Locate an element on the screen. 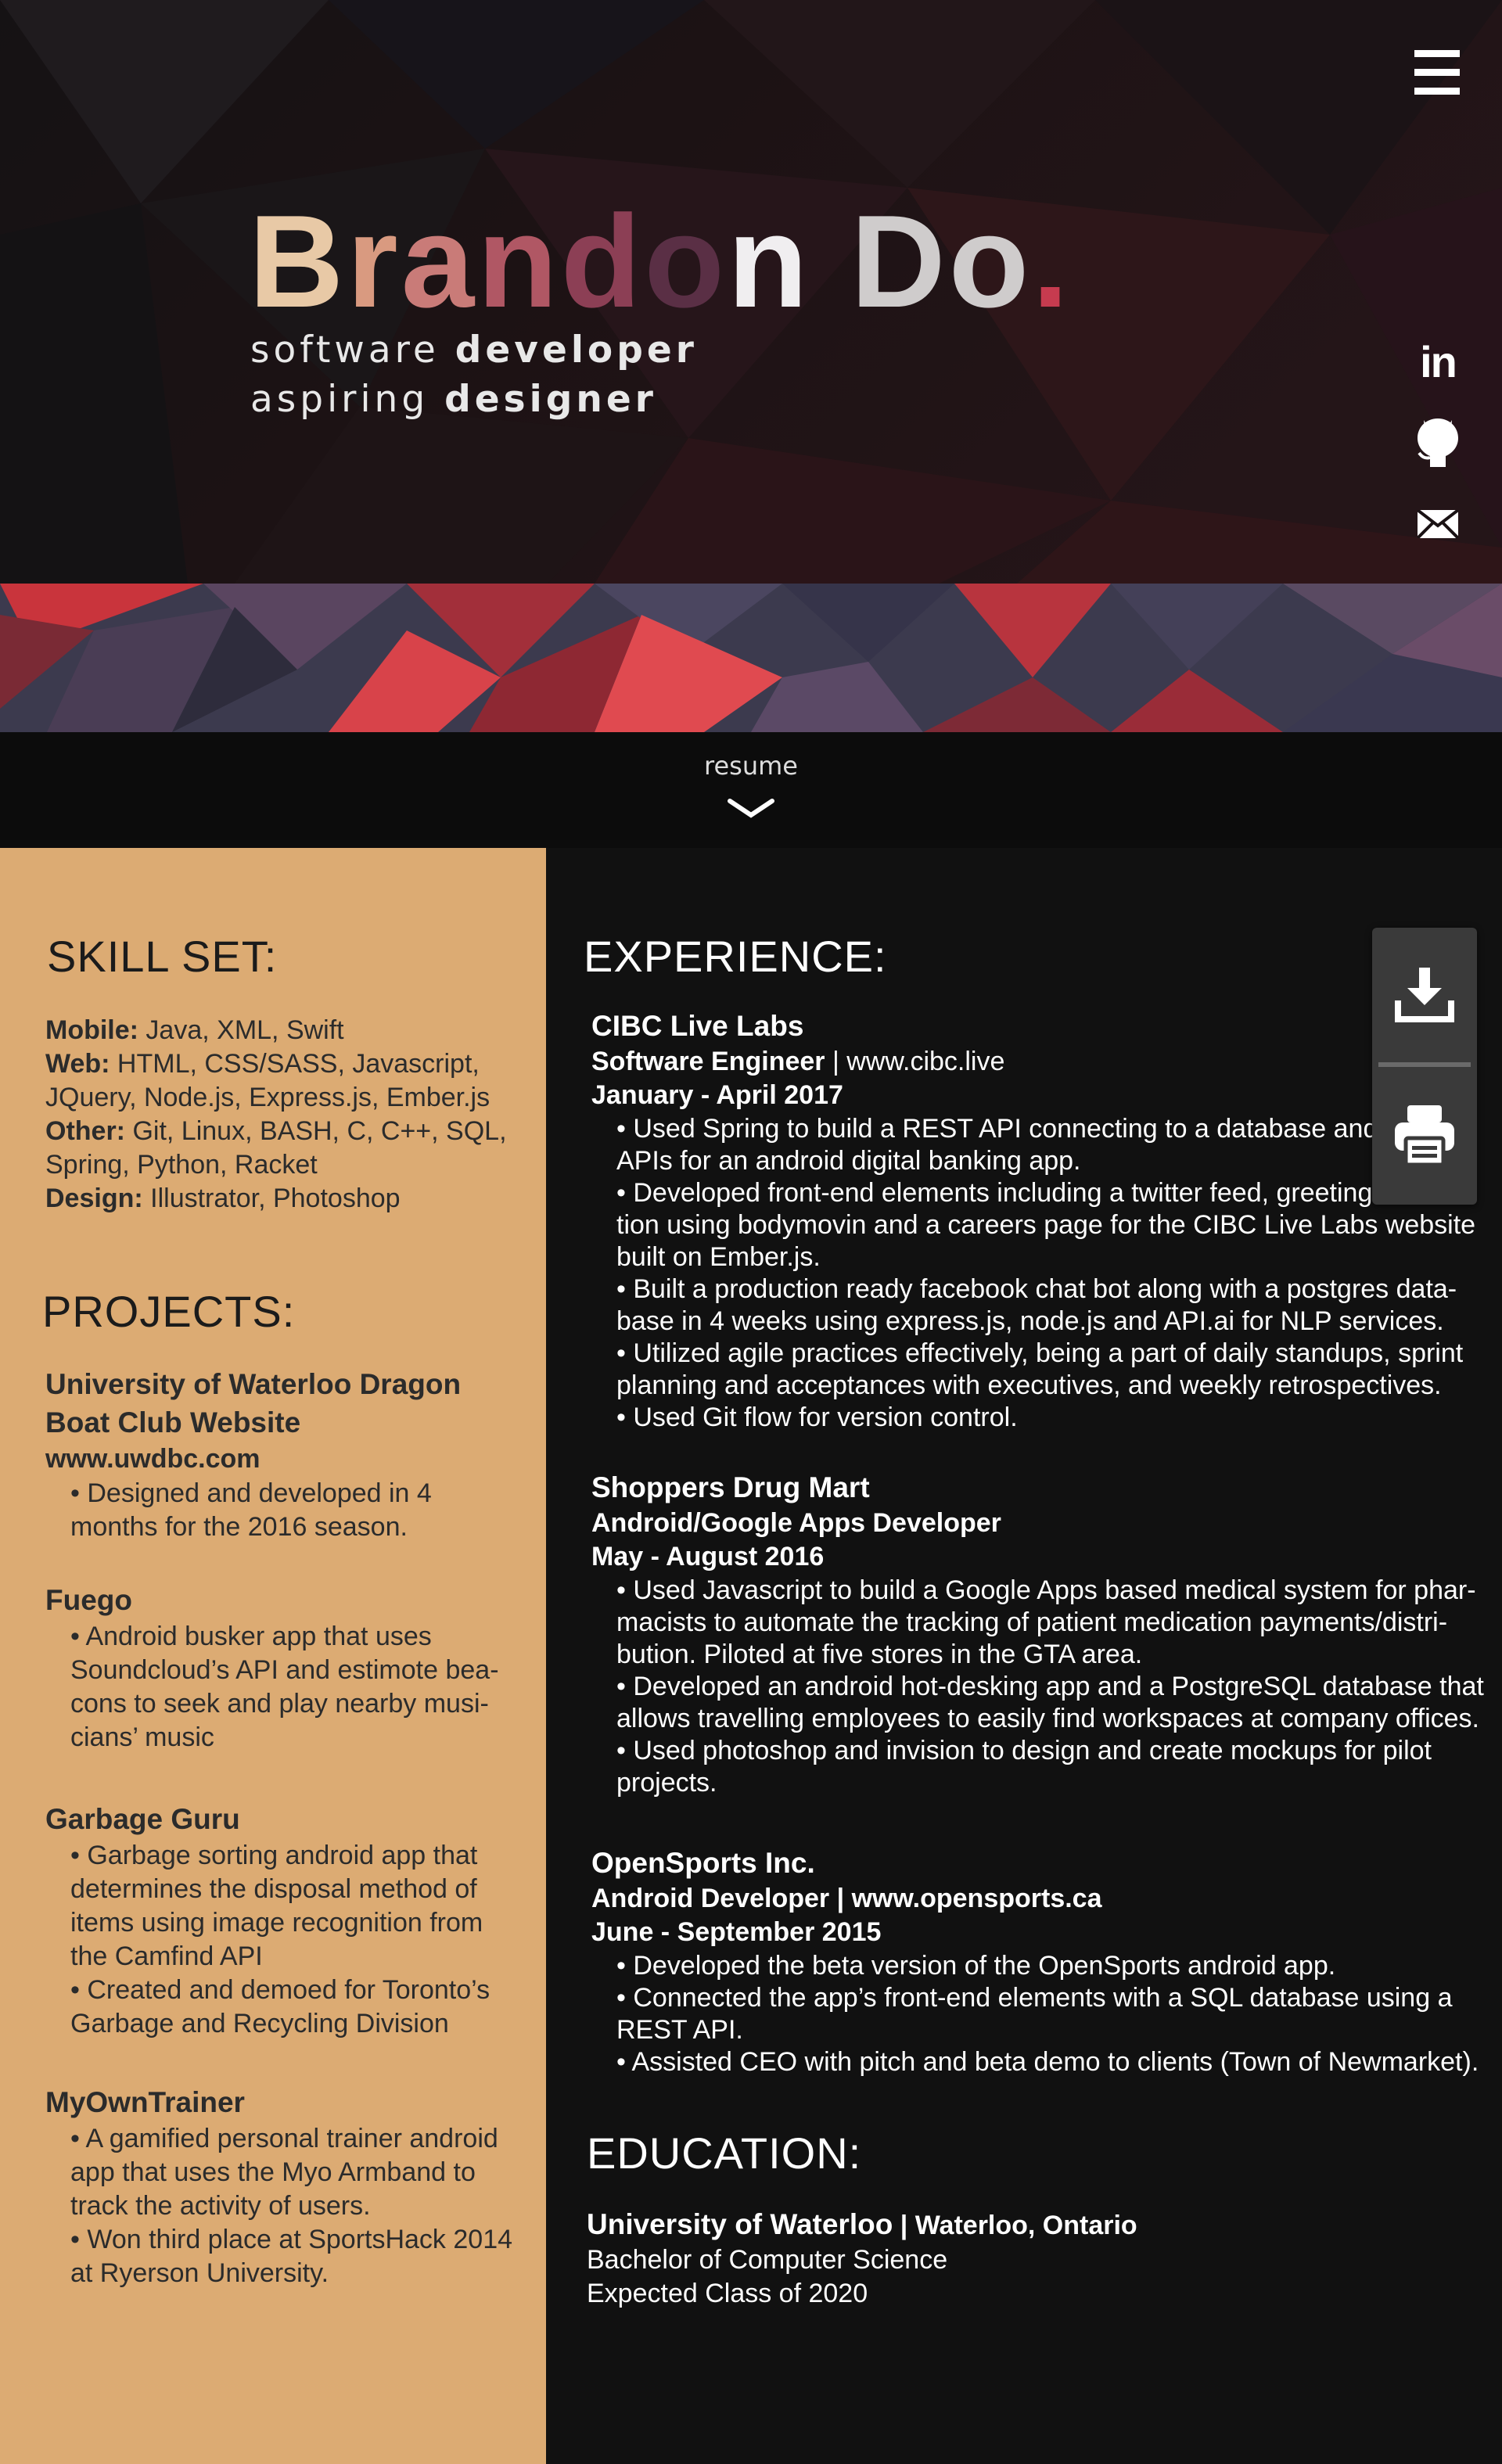 This screenshot has height=2464, width=1502. project-desc: • Designed and developed in 4 is located at coordinates (251, 1493).